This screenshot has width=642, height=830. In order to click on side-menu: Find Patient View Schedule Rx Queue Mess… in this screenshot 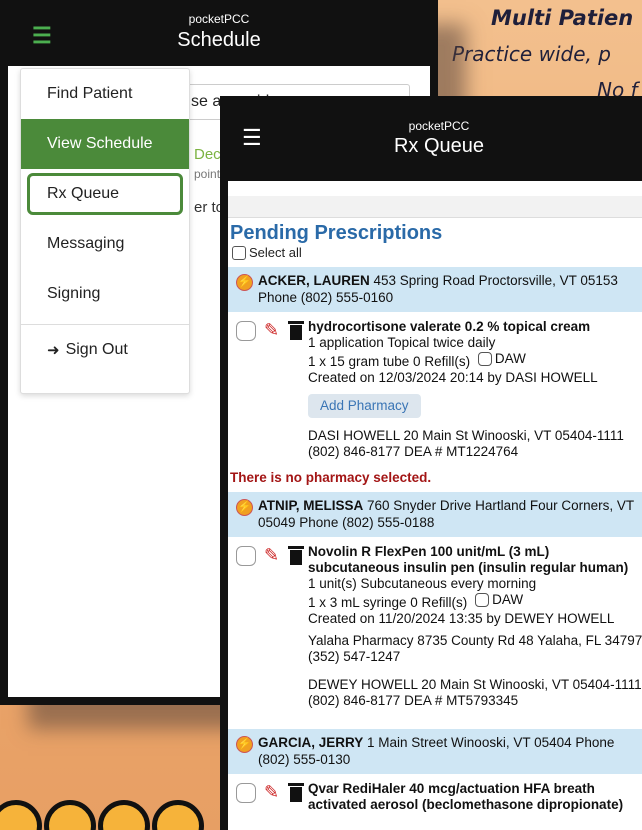, I will do `click(105, 231)`.